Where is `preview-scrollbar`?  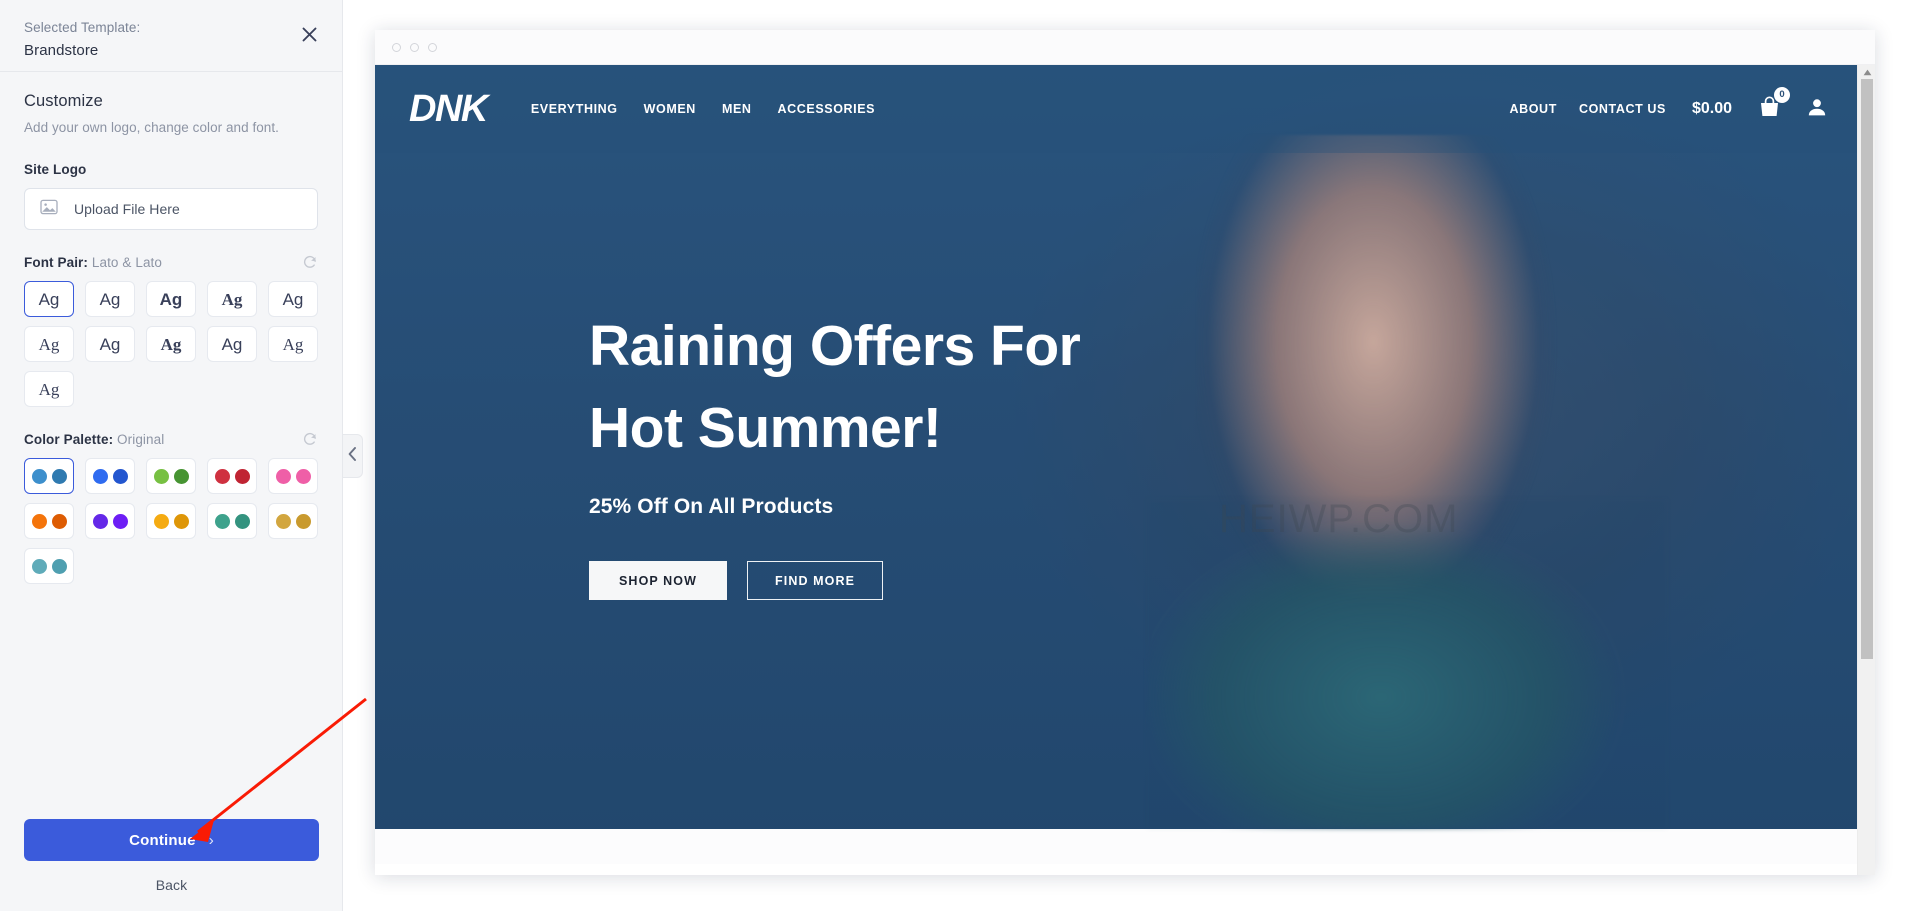
preview-scrollbar is located at coordinates (1866, 470).